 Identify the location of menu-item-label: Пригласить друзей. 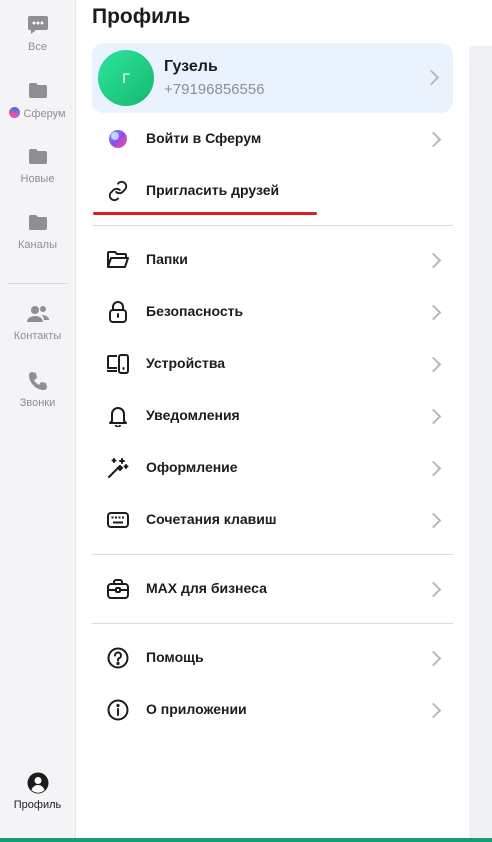
(213, 190).